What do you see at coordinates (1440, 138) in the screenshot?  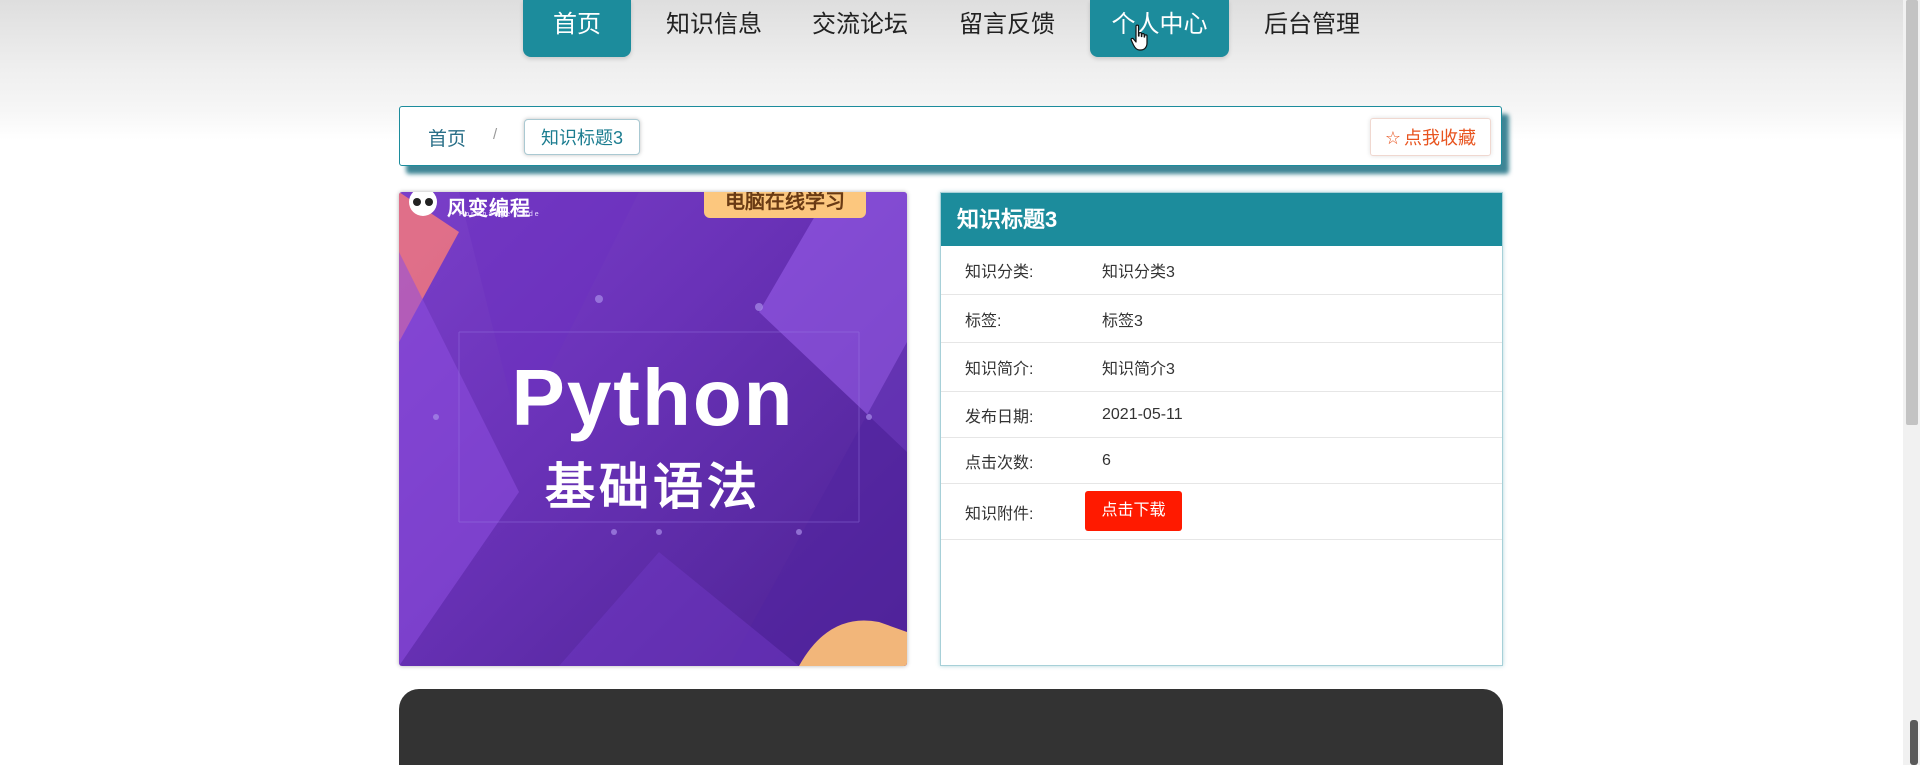 I see `favorite-button-label: 点我收藏` at bounding box center [1440, 138].